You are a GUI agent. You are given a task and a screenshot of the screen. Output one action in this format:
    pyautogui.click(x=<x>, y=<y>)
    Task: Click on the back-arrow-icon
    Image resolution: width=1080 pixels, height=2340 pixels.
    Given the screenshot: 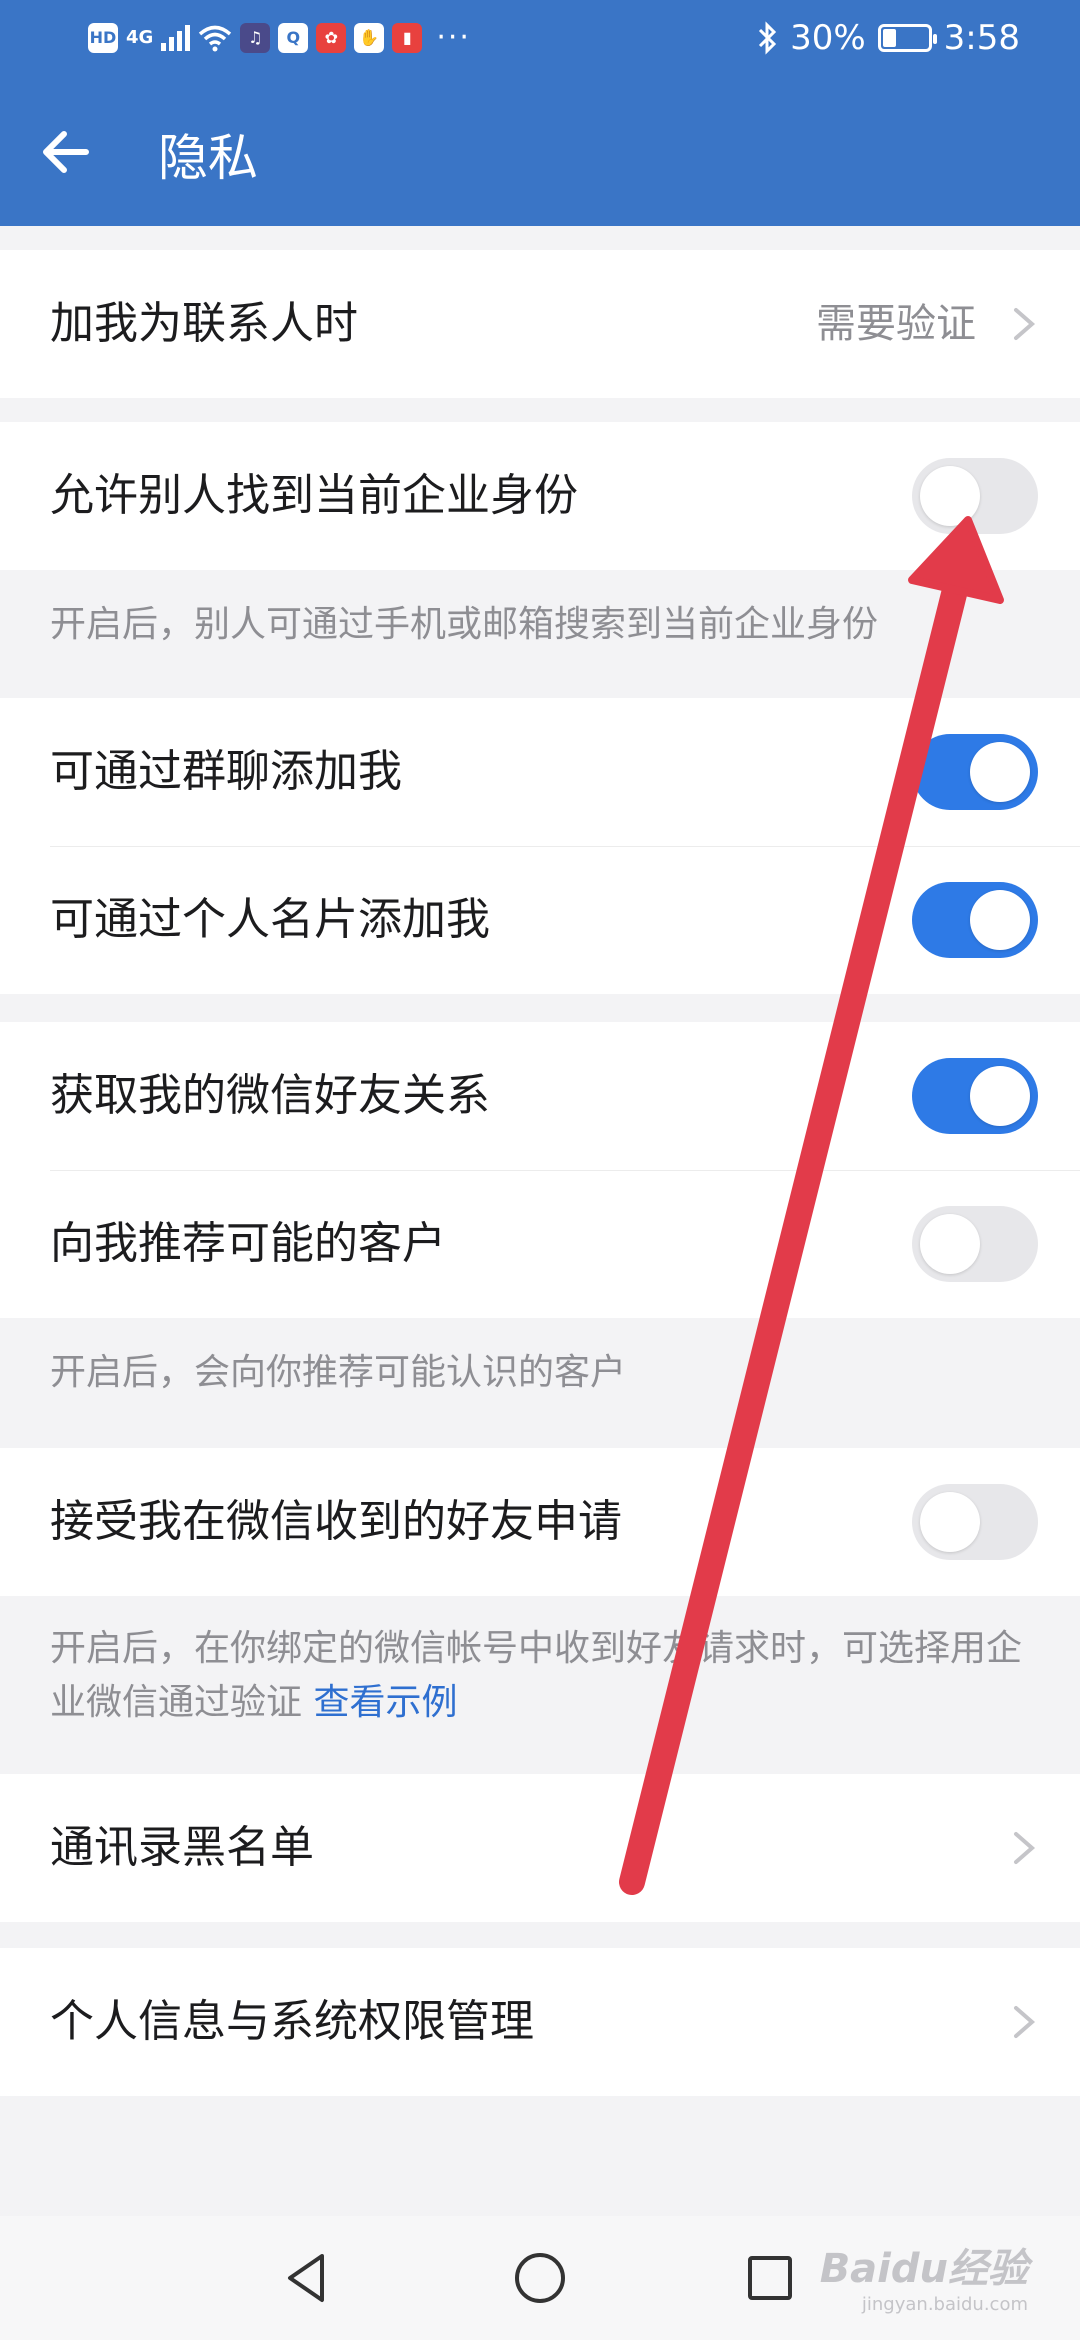 What is the action you would take?
    pyautogui.click(x=66, y=152)
    